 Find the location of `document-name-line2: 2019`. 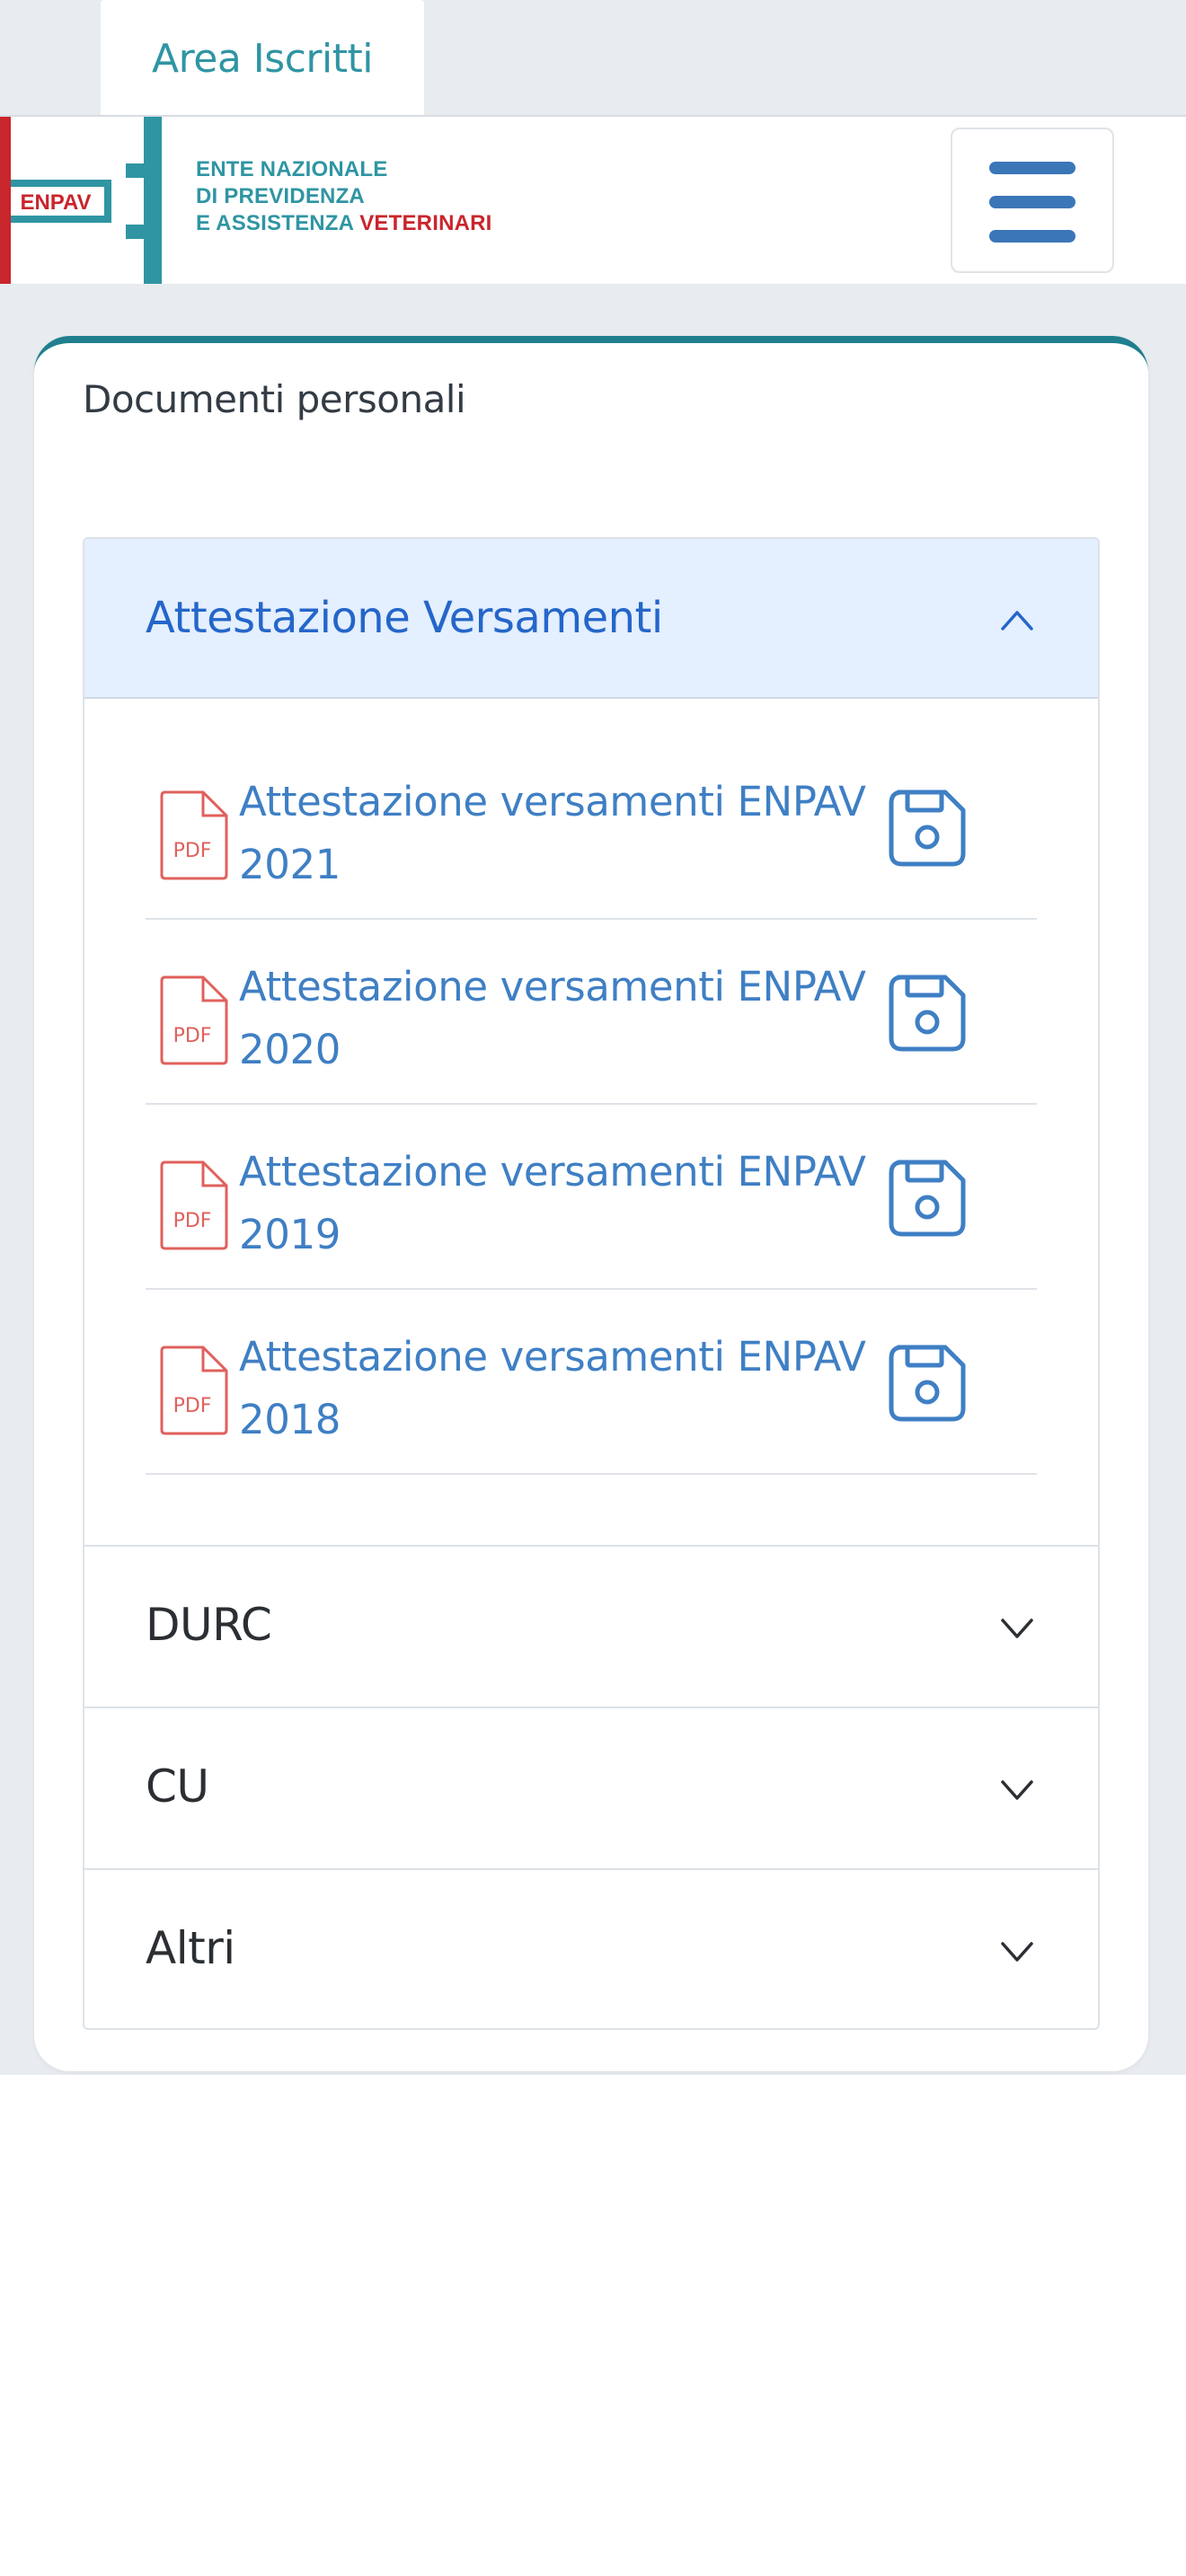

document-name-line2: 2019 is located at coordinates (290, 1234).